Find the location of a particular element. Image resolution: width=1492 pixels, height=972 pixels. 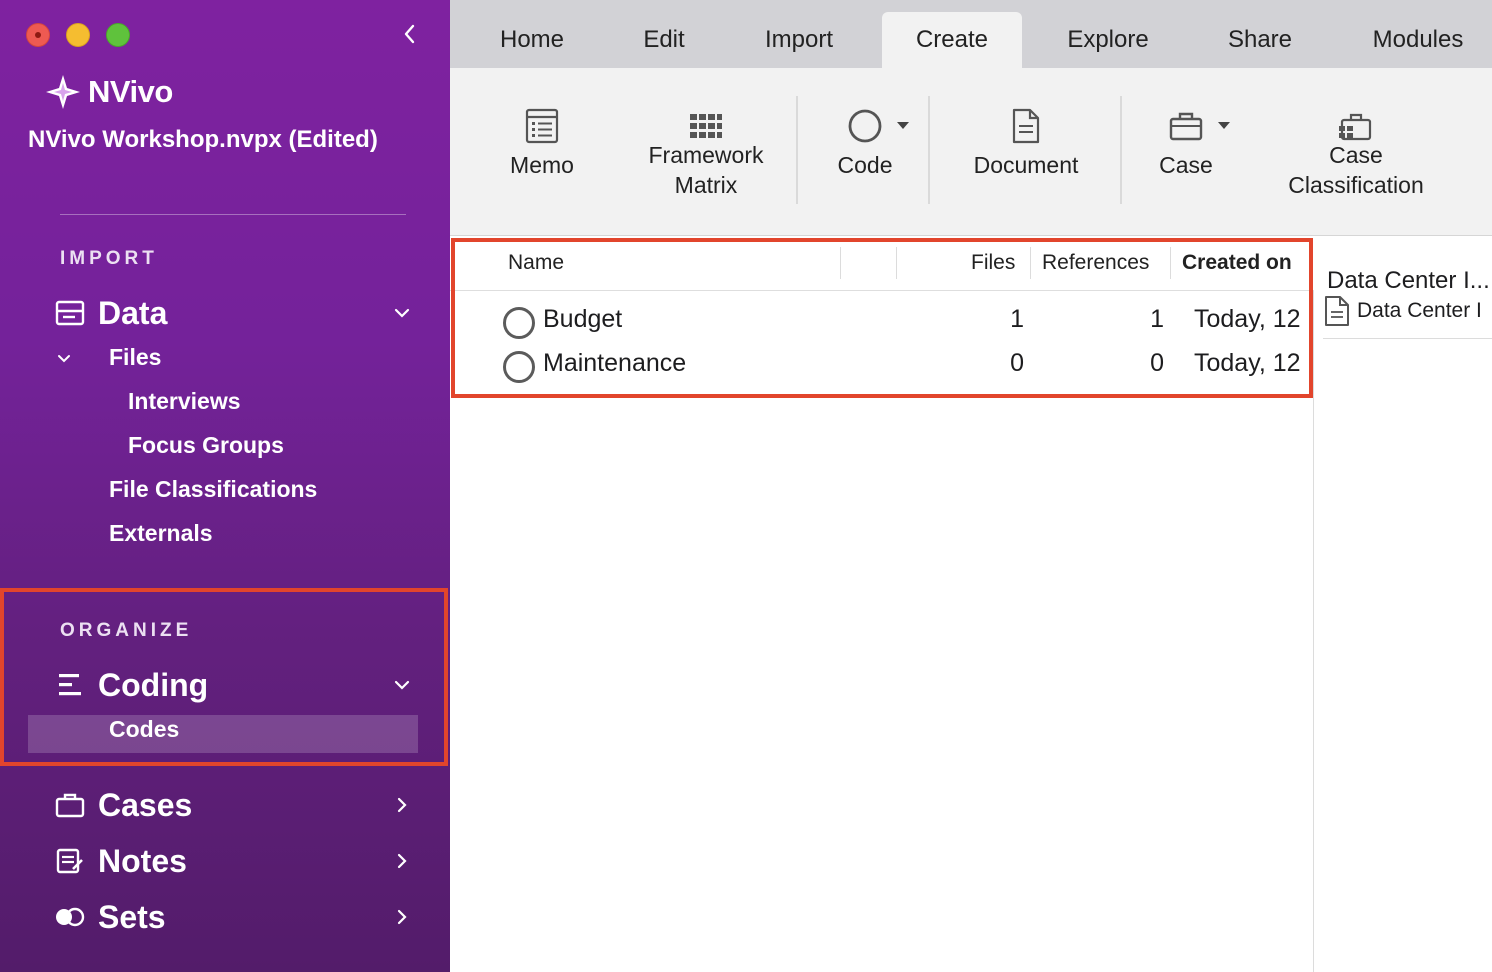

case-classification-button: Case Classification is located at coordinates (1356, 153).